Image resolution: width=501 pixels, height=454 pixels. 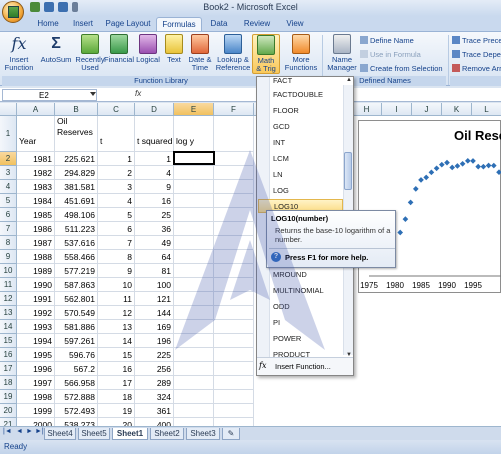 I want to click on cell-t-squared: 16, so click(x=154, y=201).